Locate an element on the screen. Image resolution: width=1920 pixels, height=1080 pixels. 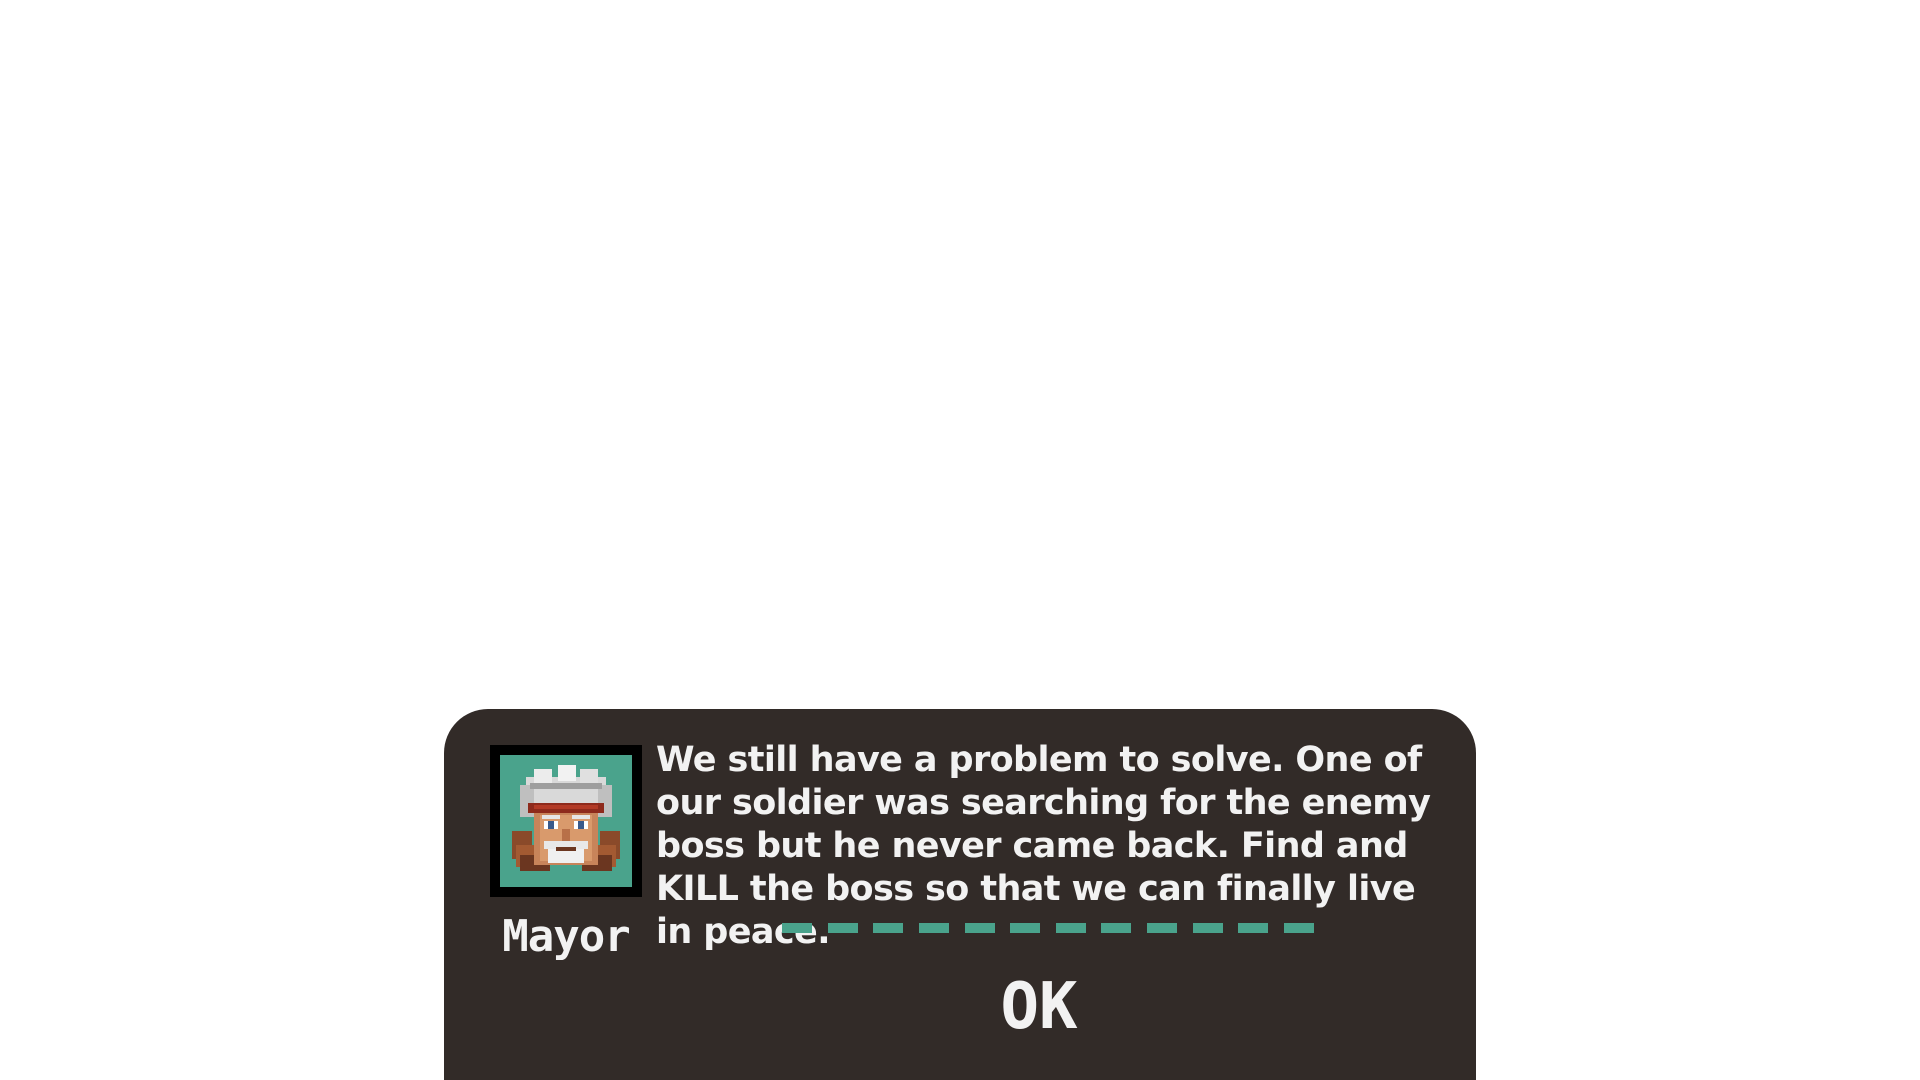
ok-button: OK is located at coordinates (1039, 1007).